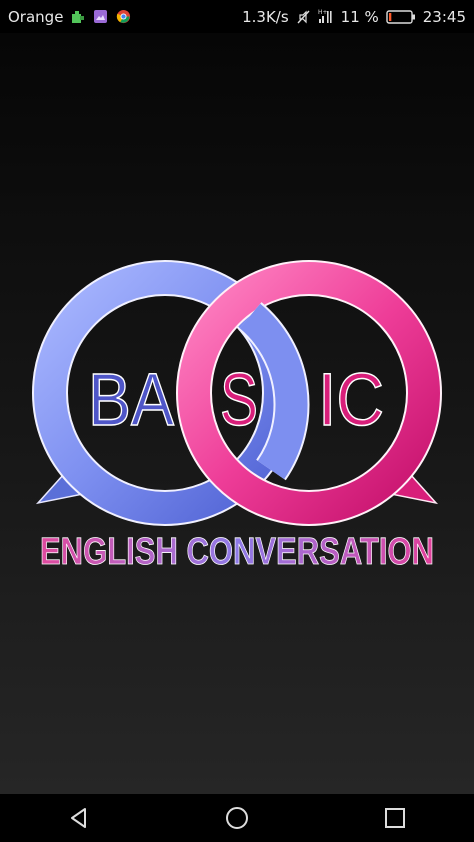 The image size is (474, 842). Describe the element at coordinates (265, 16) in the screenshot. I see `network-speed: 1.3K/s` at that location.